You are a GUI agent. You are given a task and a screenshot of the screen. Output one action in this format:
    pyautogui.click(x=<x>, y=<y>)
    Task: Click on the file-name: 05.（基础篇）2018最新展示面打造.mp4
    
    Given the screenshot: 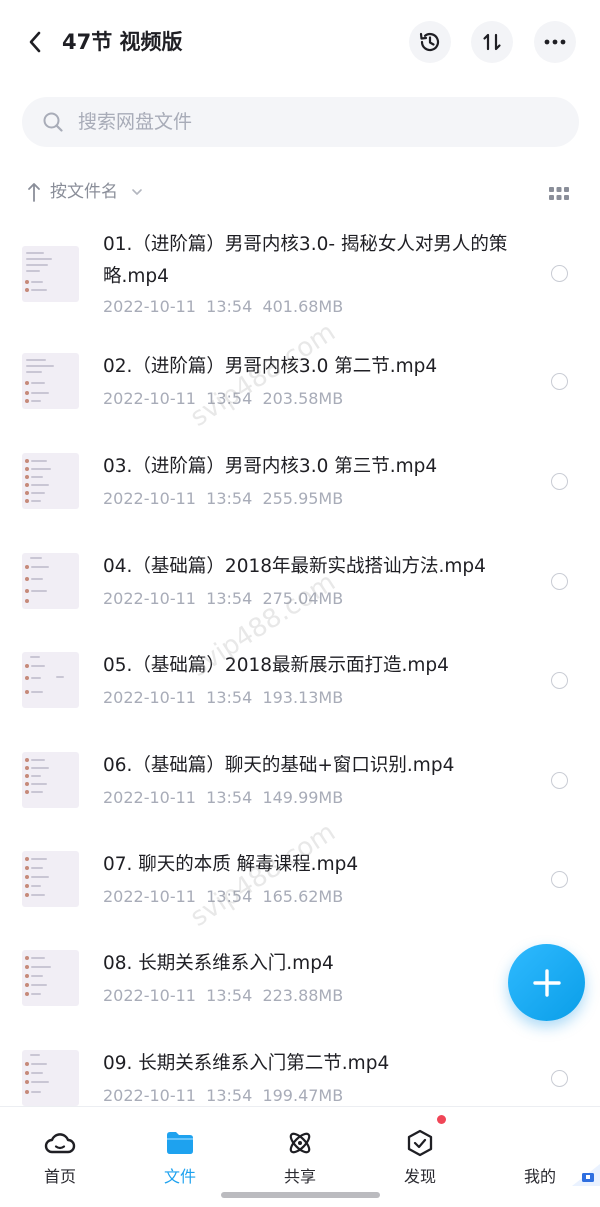 What is the action you would take?
    pyautogui.click(x=276, y=665)
    